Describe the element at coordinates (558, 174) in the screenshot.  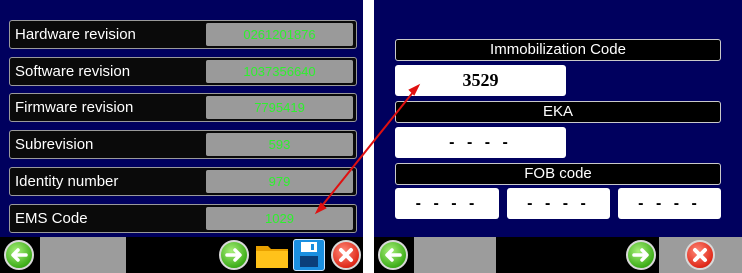
I see `fob-code-header: FOB code` at that location.